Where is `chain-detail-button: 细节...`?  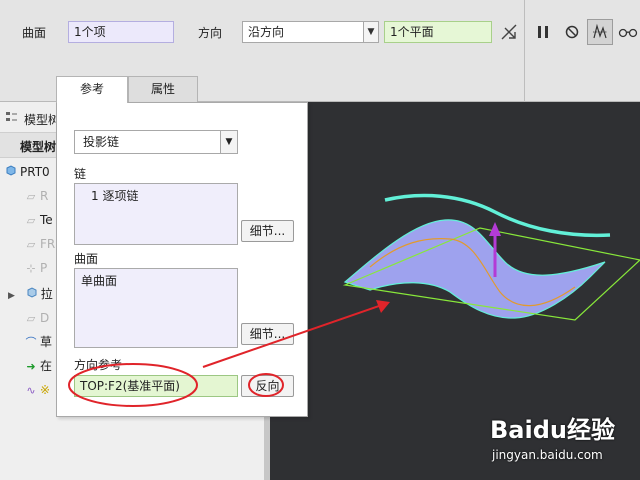
chain-detail-button: 细节... is located at coordinates (267, 231).